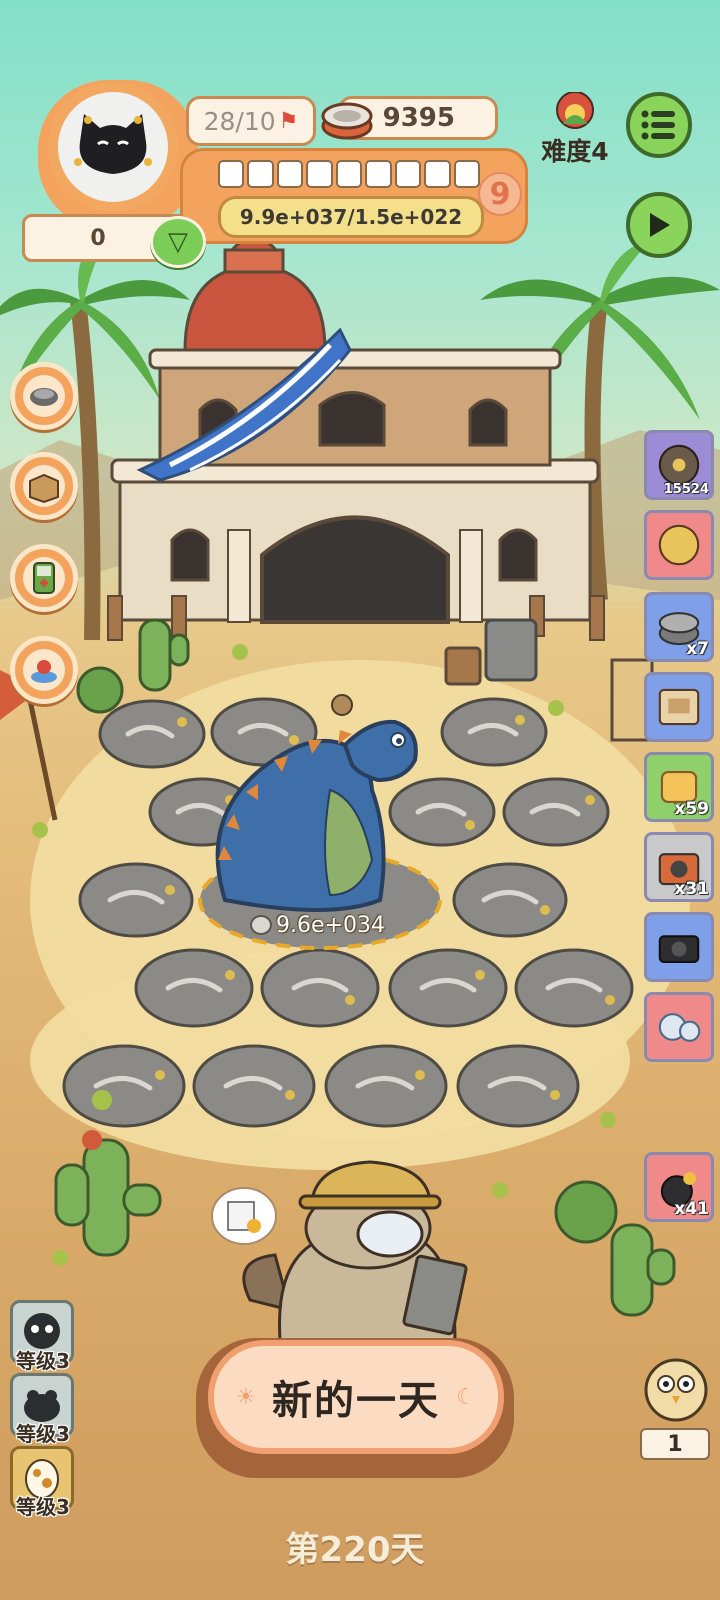 The height and width of the screenshot is (1600, 720). I want to click on difficulty-label: 难度4, so click(575, 151).